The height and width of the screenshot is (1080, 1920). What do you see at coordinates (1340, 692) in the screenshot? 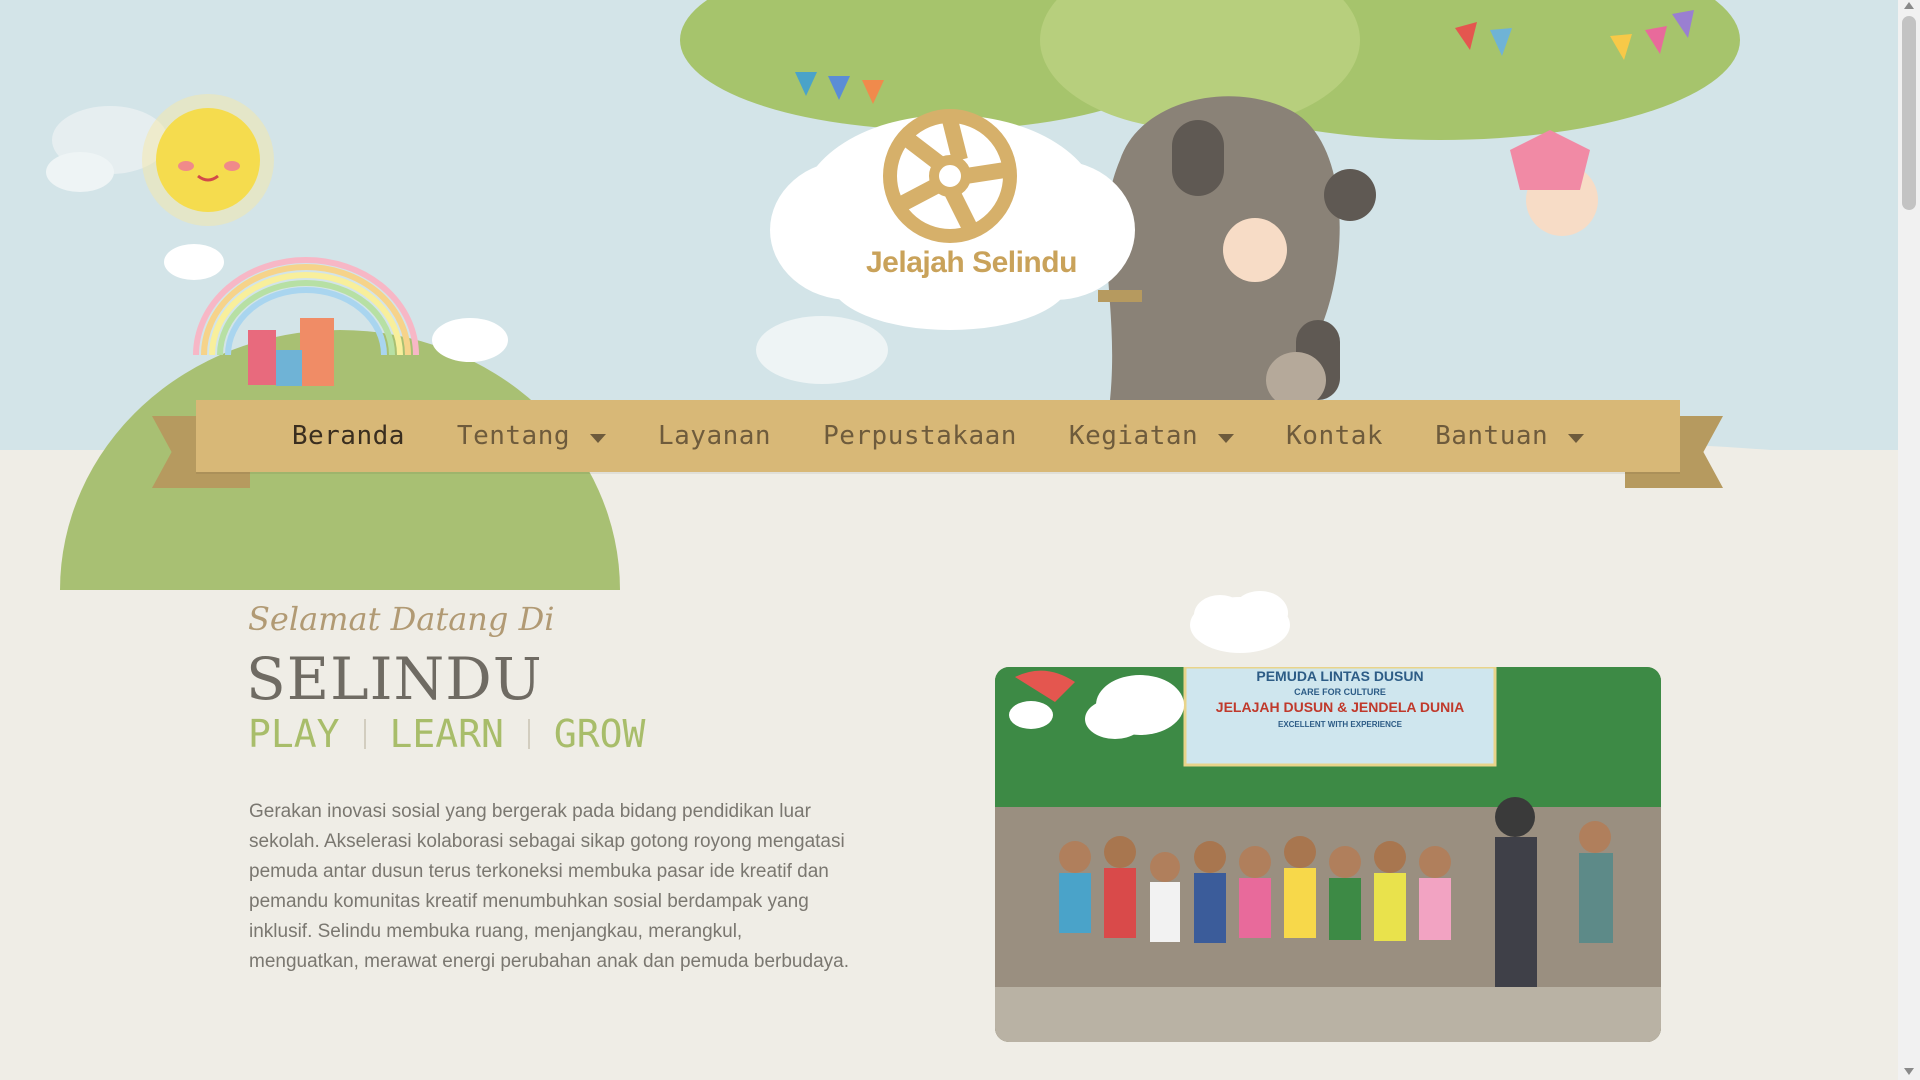
I see `banner-line-2: CARE FOR CULTURE` at bounding box center [1340, 692].